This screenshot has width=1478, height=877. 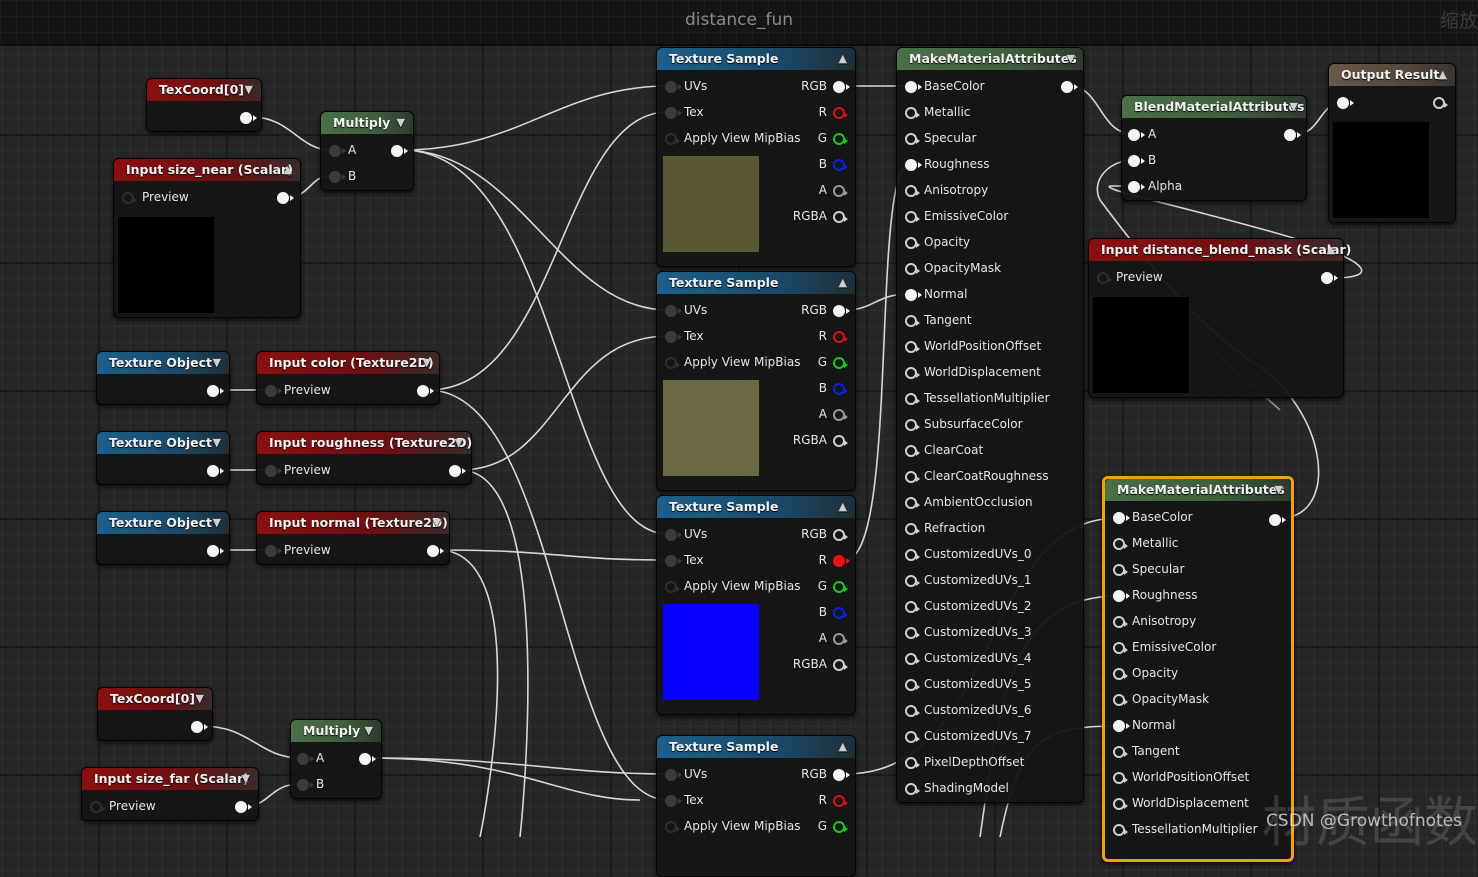 I want to click on node-texture-object-1: Texture Object ▼, so click(x=163, y=378).